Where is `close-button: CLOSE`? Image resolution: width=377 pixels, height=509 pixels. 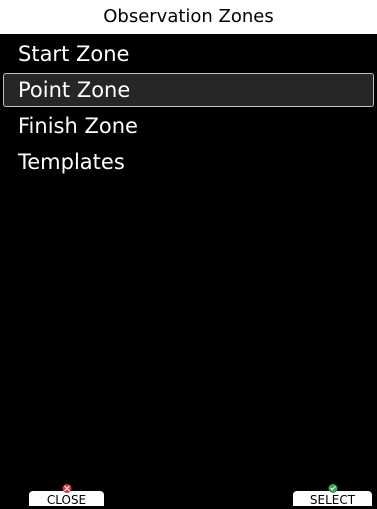
close-button: CLOSE is located at coordinates (66, 496).